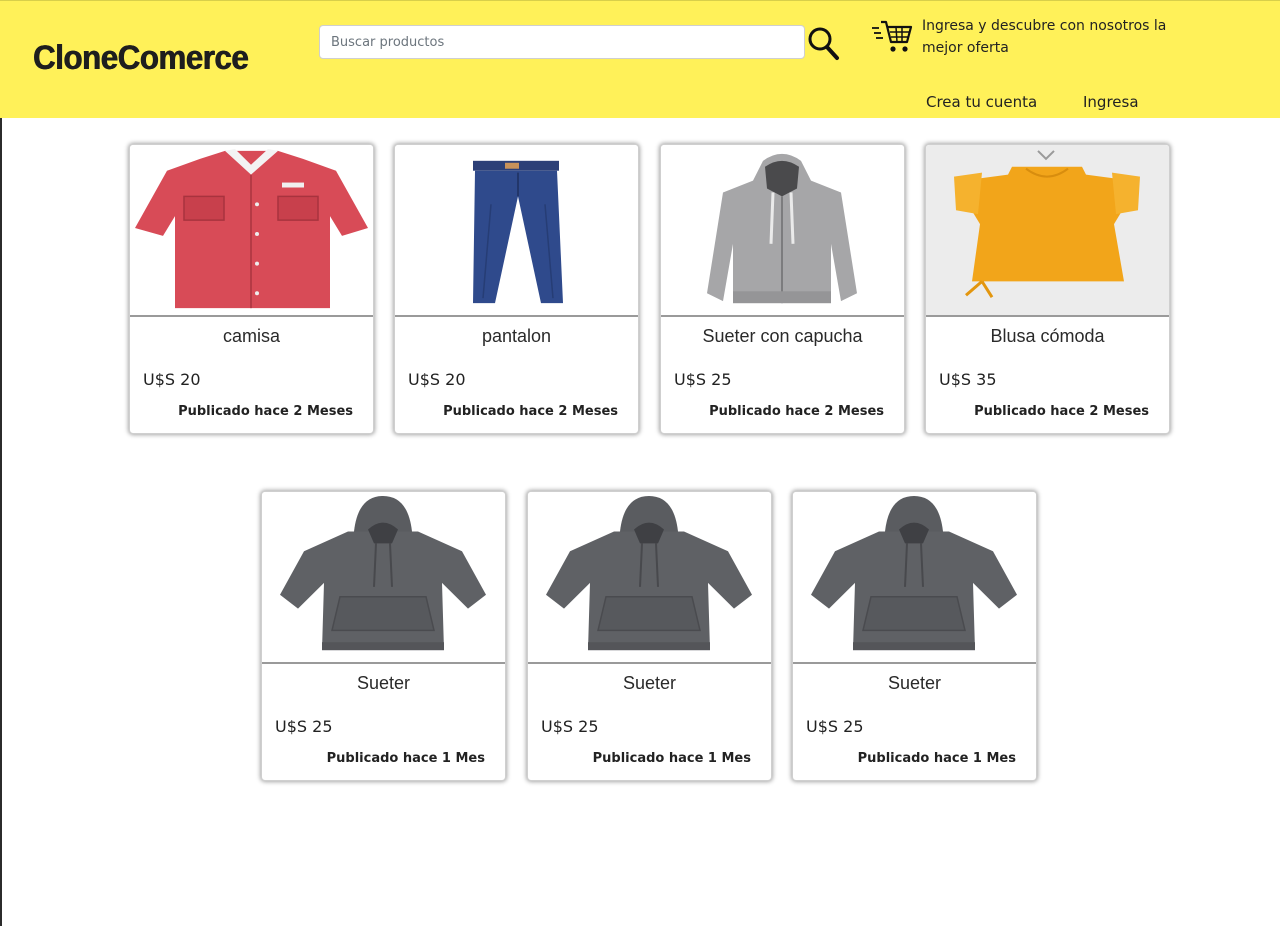 This screenshot has width=1280, height=926. I want to click on login-link: Ingresa, so click(1111, 102).